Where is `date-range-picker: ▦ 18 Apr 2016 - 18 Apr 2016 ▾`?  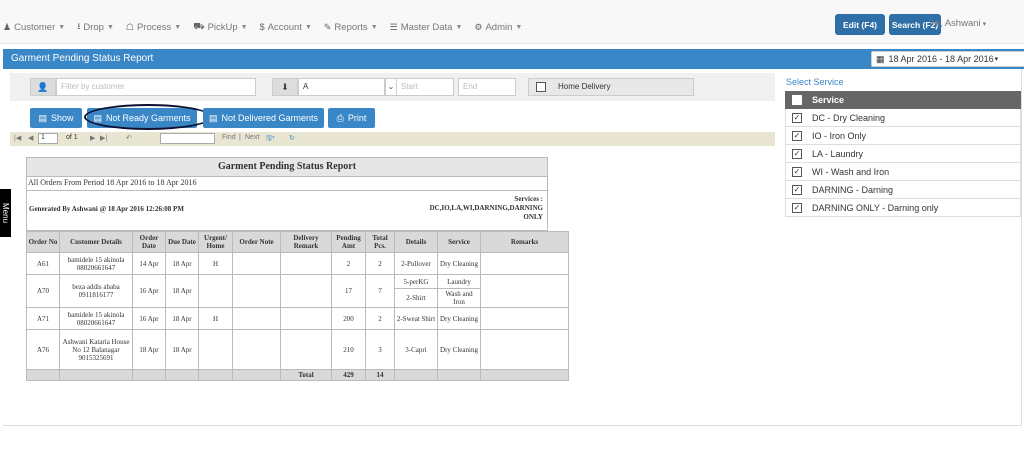
date-range-picker: ▦ 18 Apr 2016 - 18 Apr 2016 ▾ is located at coordinates (947, 59).